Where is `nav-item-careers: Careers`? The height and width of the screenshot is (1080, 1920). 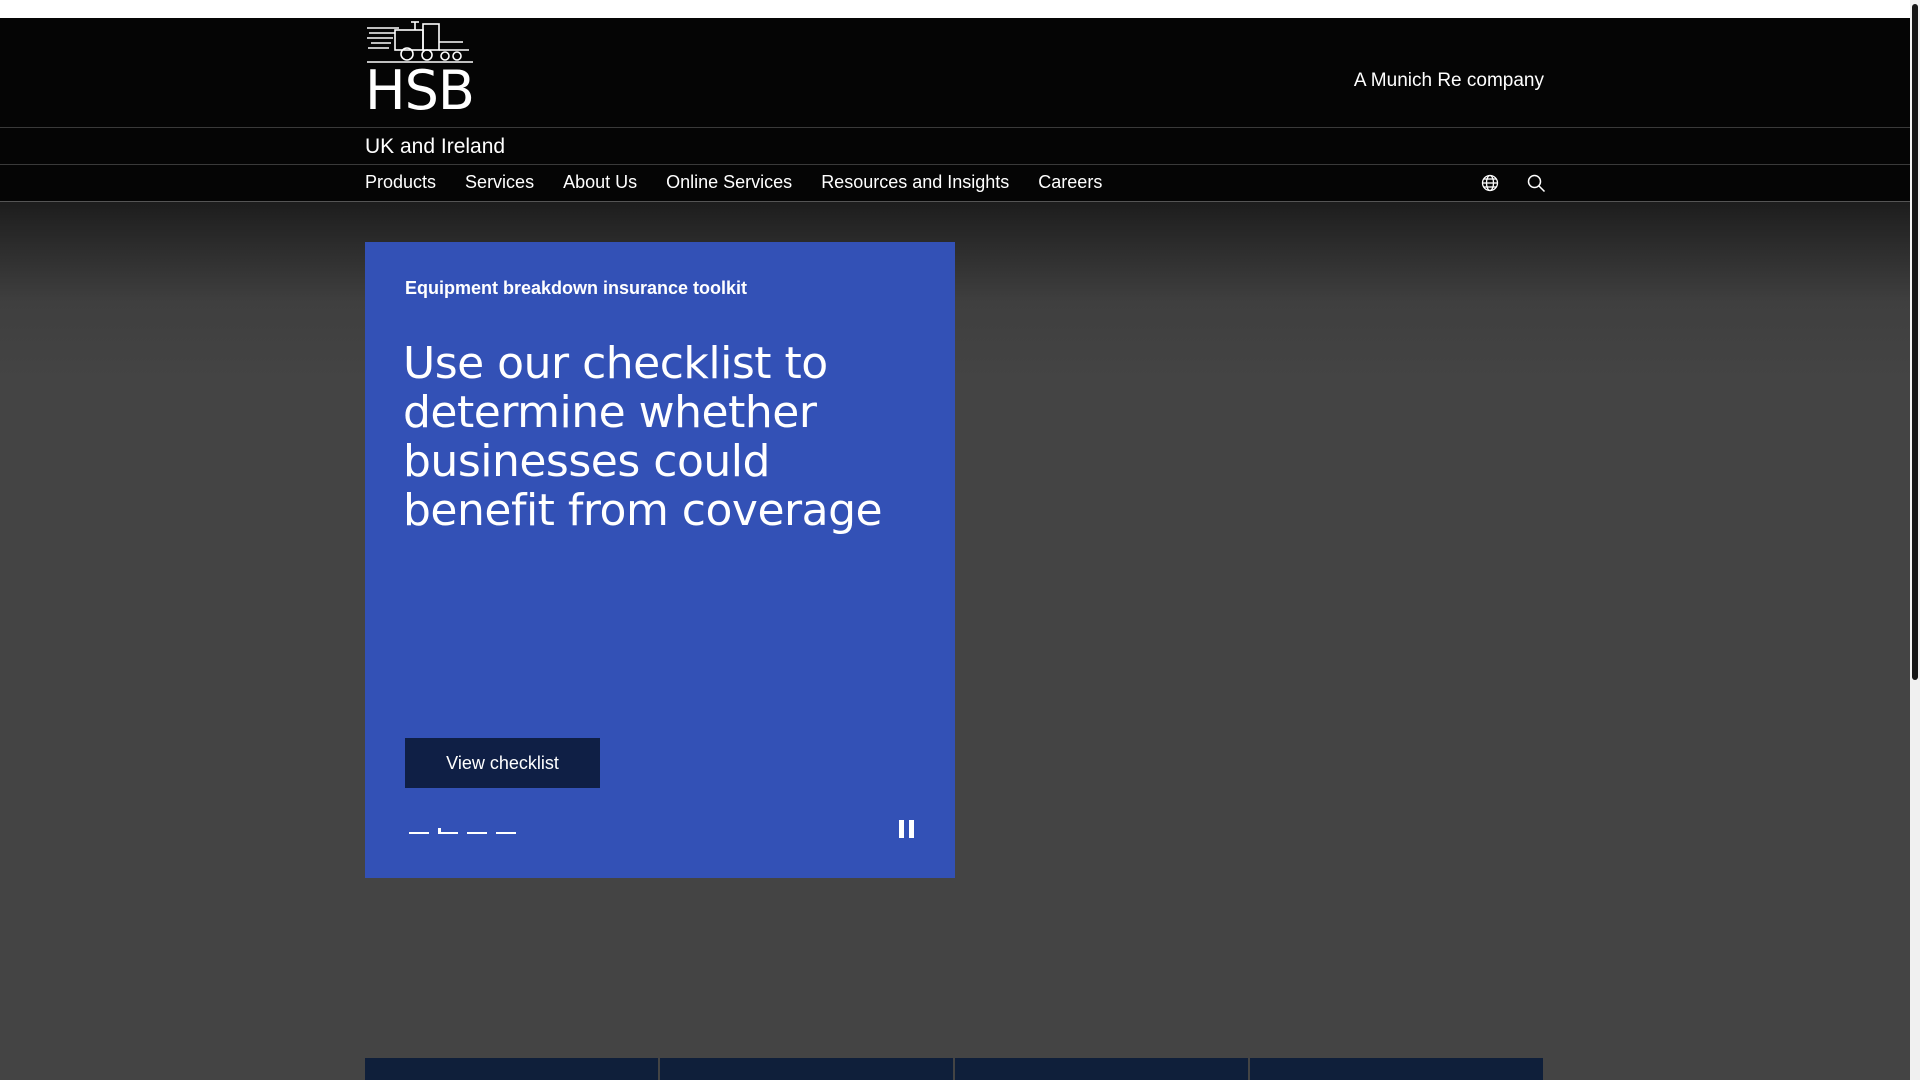 nav-item-careers: Careers is located at coordinates (1070, 182).